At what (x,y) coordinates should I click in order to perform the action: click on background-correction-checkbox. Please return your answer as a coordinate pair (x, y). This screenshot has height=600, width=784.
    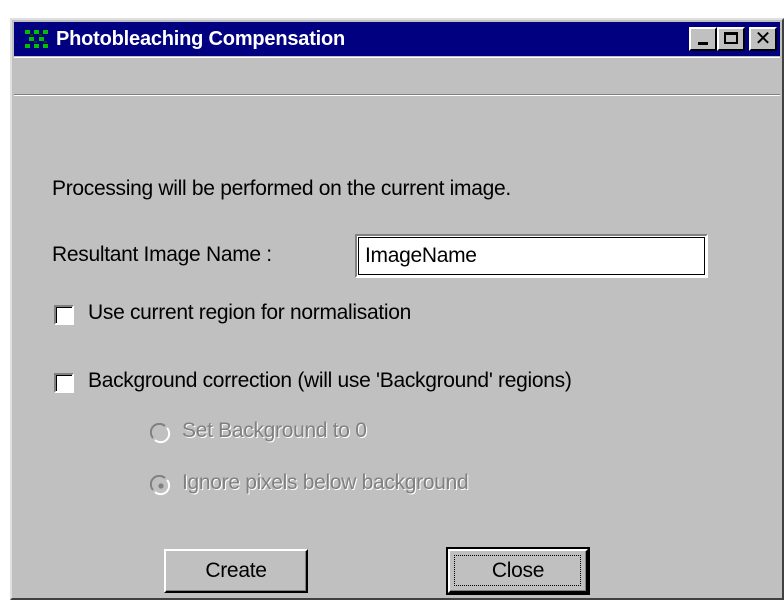
    Looking at the image, I should click on (64, 383).